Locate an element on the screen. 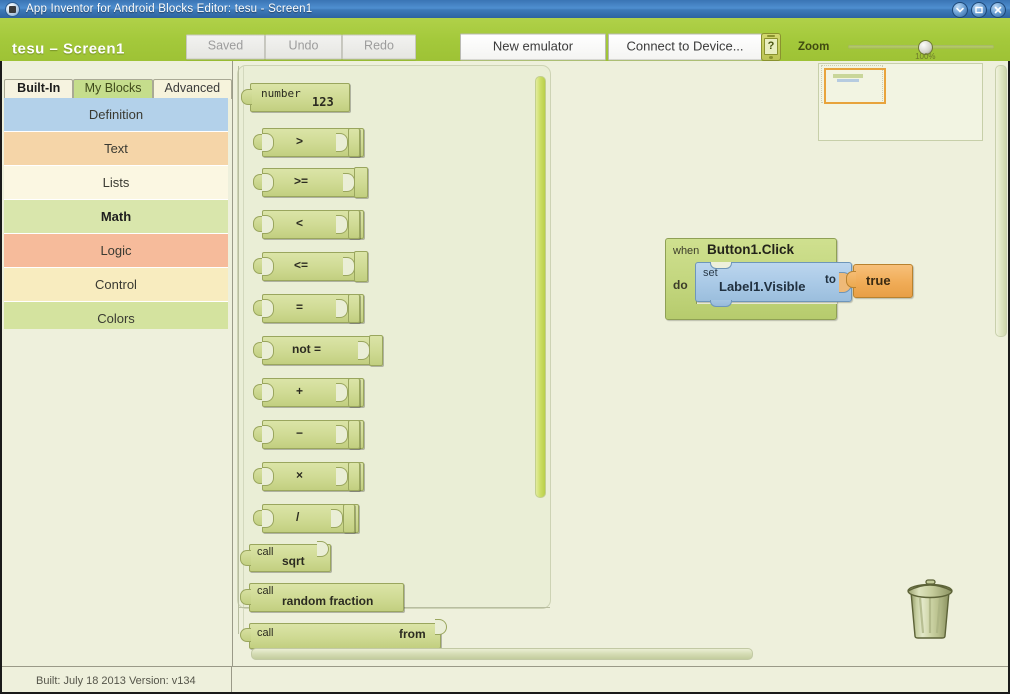 This screenshot has height=694, width=1010. category-math: Math is located at coordinates (116, 217).